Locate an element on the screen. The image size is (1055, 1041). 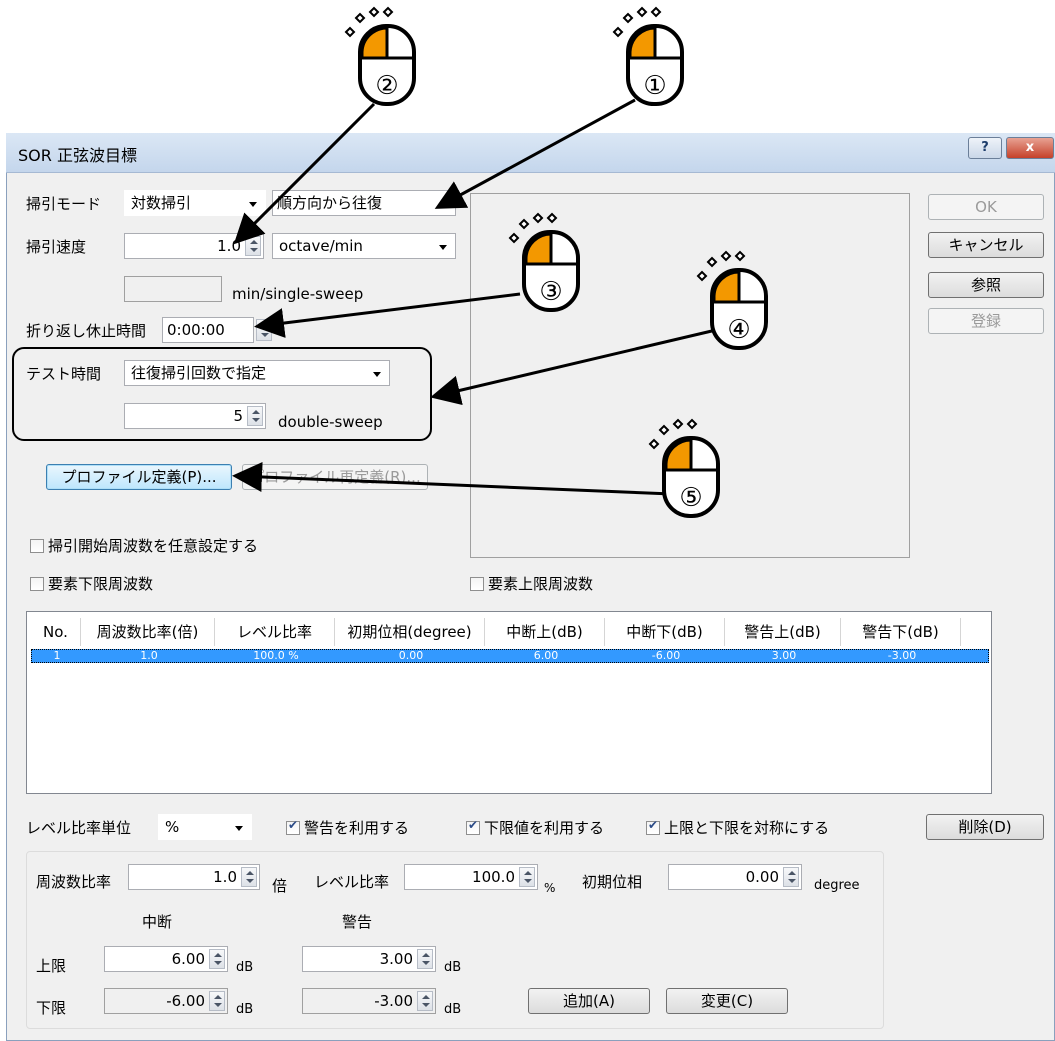
mouse-callout-2: ② is located at coordinates (380, 56).